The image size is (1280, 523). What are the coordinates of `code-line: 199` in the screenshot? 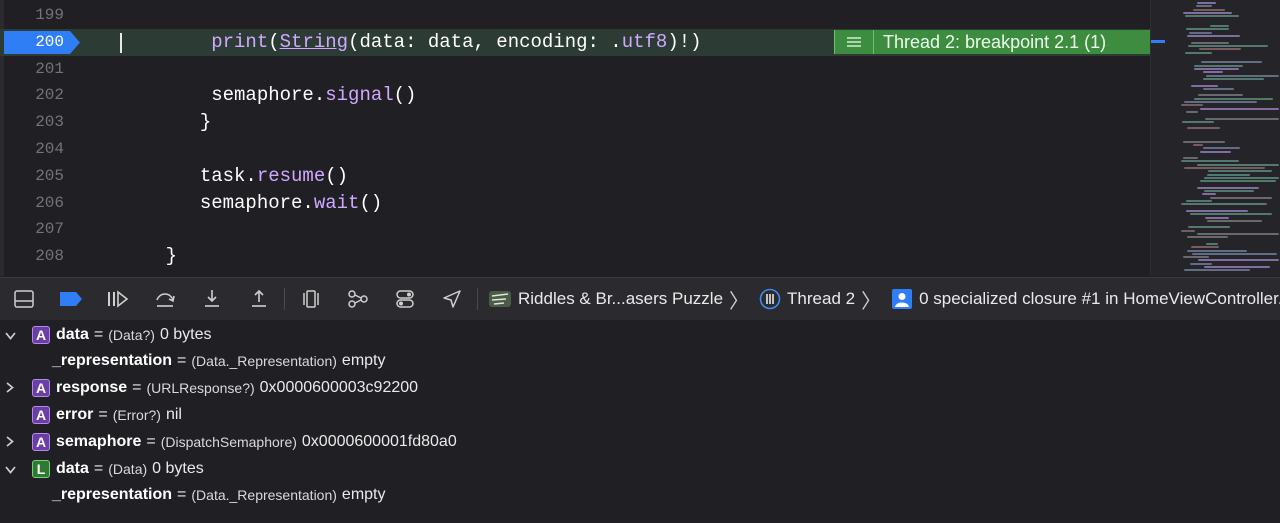 It's located at (575, 15).